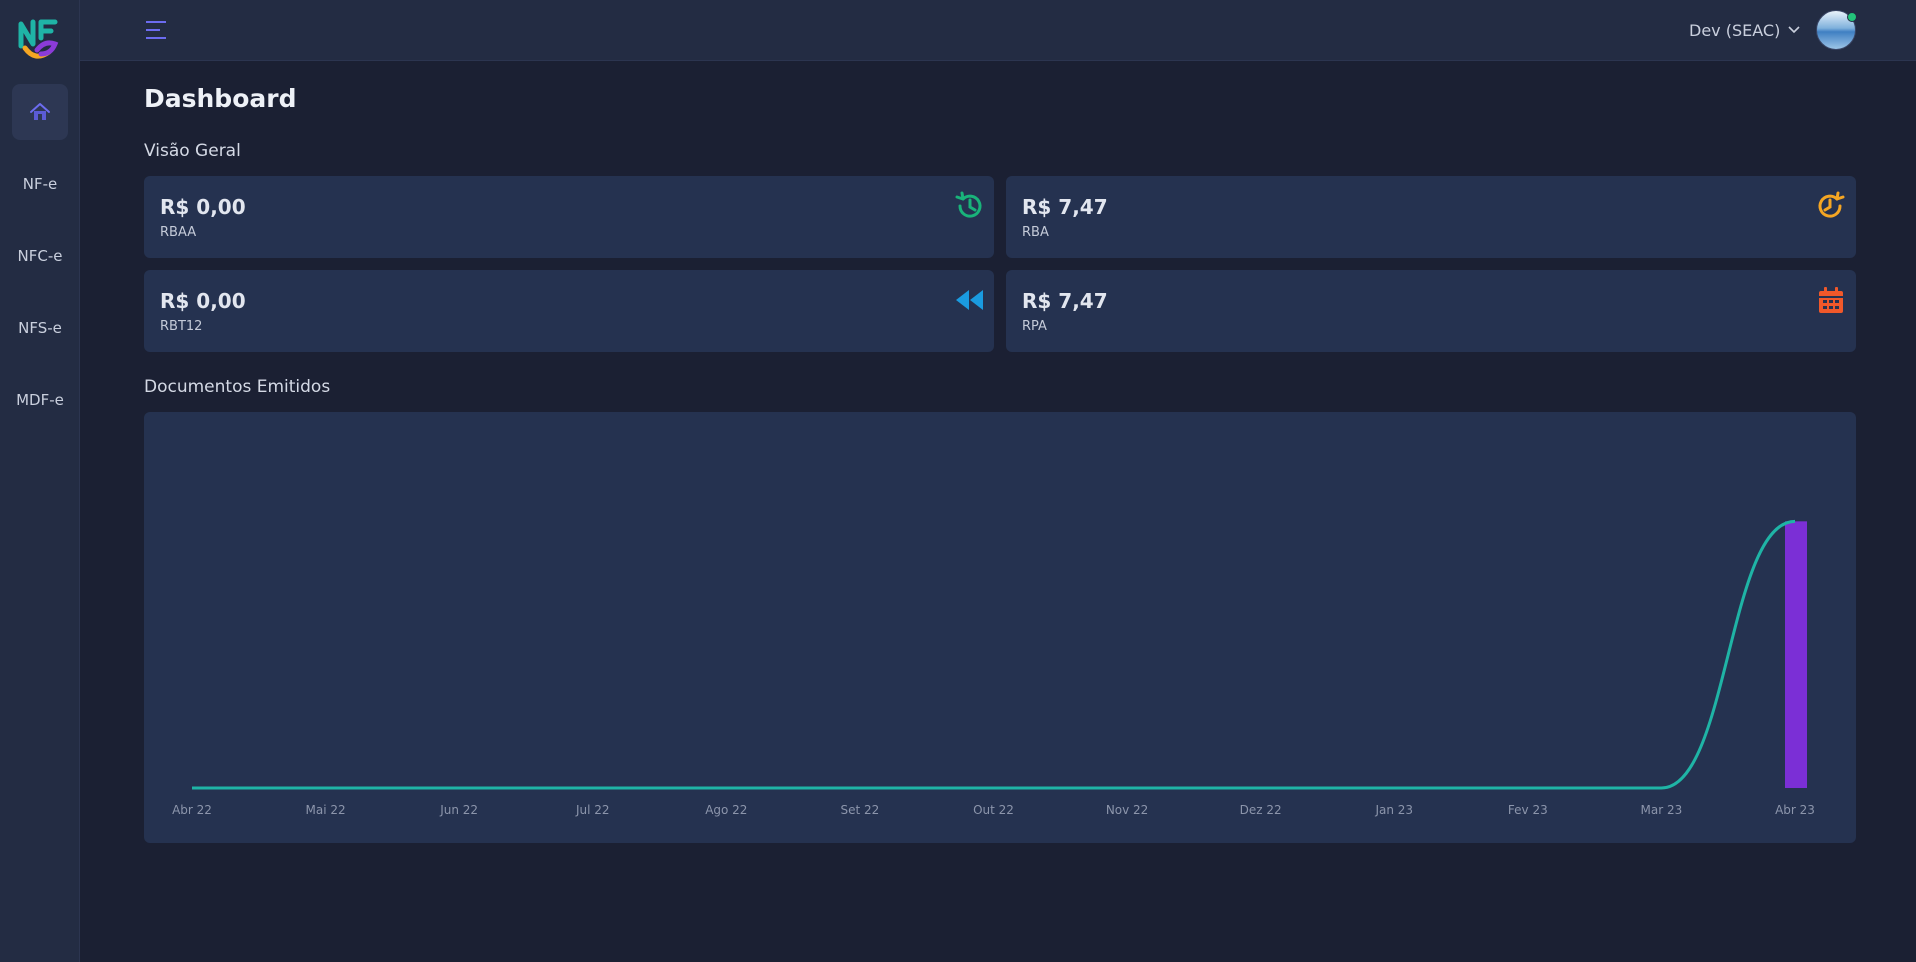 The image size is (1916, 962). I want to click on card-label: RBA, so click(1035, 232).